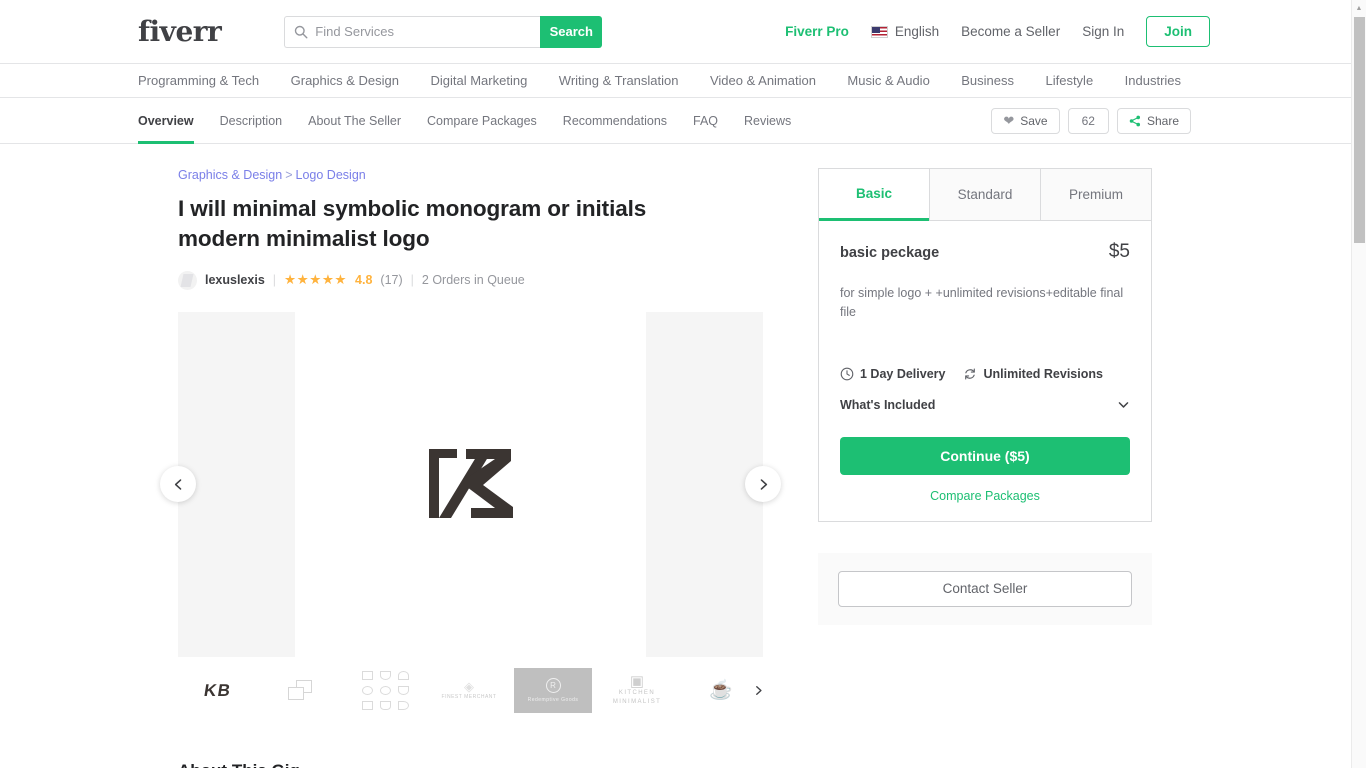 The height and width of the screenshot is (768, 1366). I want to click on language-label: English, so click(917, 31).